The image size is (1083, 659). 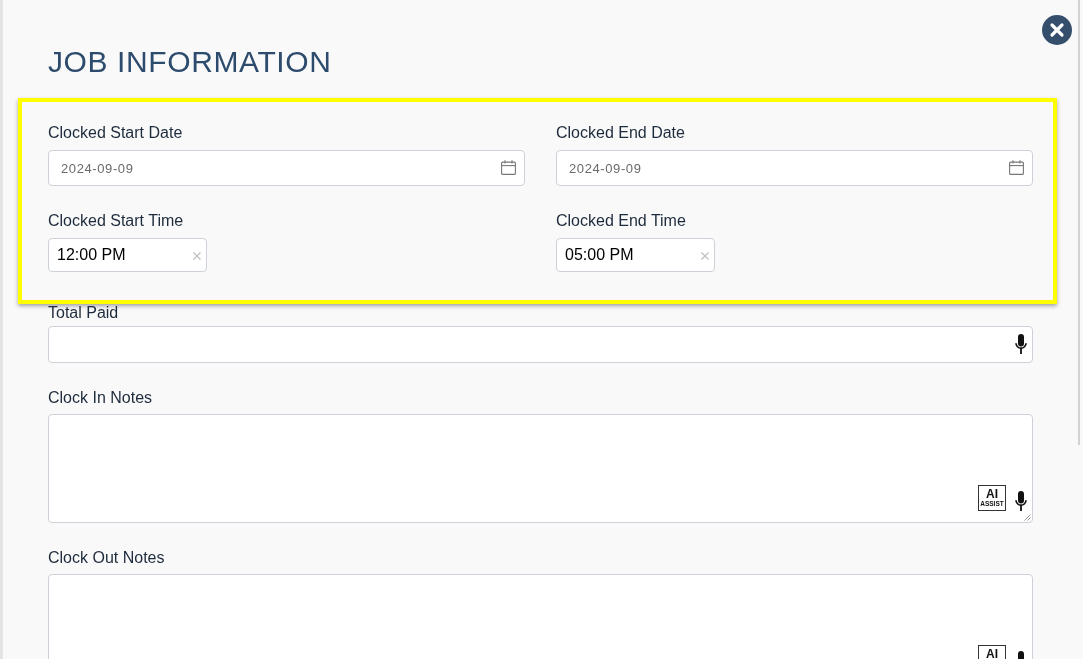 I want to click on time-field: 05:00 PM, so click(x=635, y=255).